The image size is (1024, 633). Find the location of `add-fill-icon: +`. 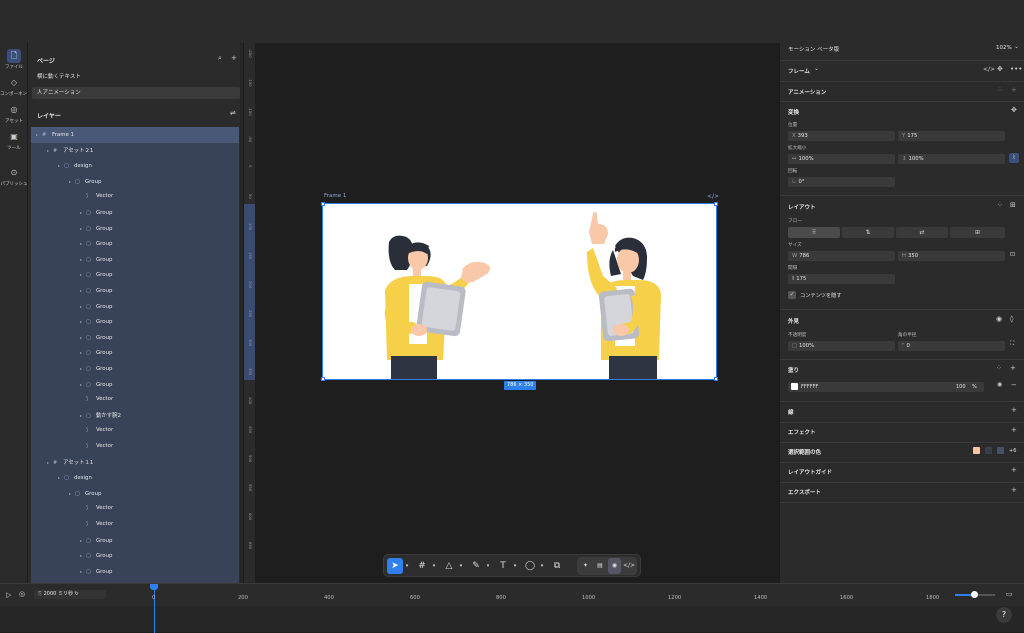

add-fill-icon: + is located at coordinates (1013, 368).